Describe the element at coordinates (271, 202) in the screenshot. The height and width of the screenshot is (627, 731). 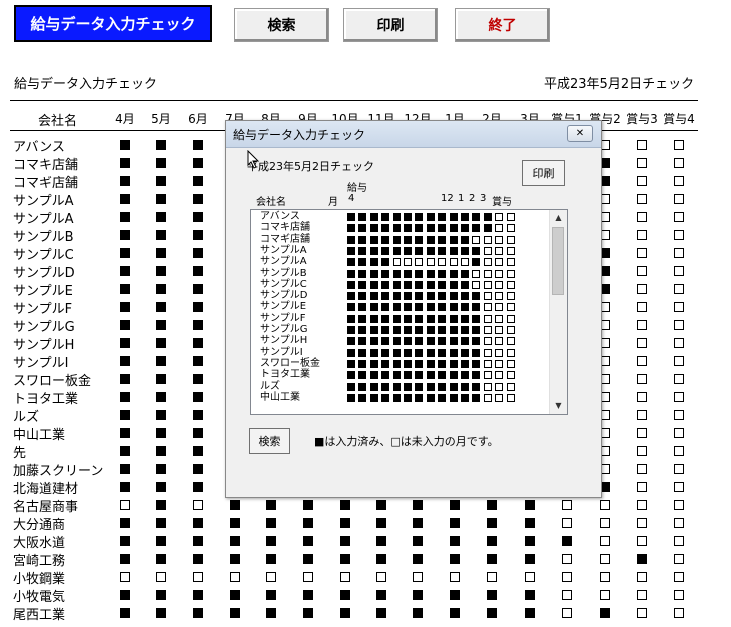
I see `dialog-company-header: 会社名` at that location.